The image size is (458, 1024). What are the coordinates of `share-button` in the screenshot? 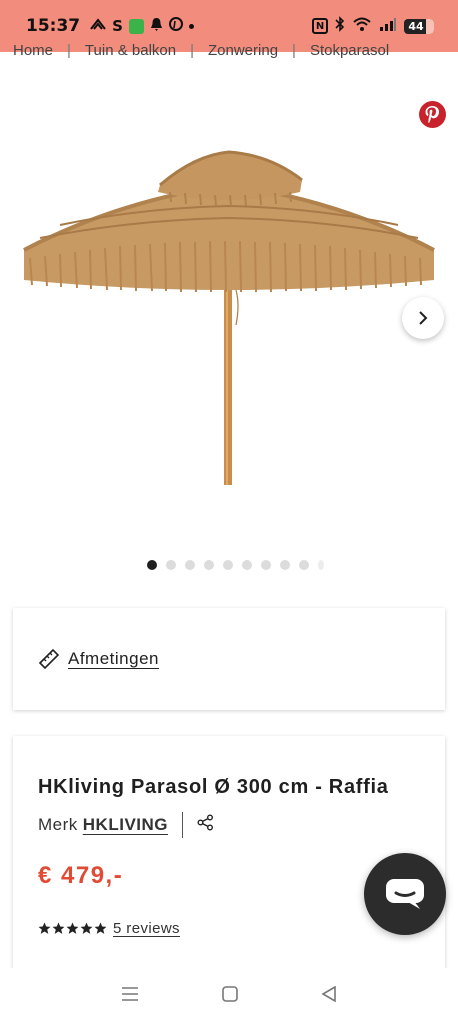 It's located at (205, 825).